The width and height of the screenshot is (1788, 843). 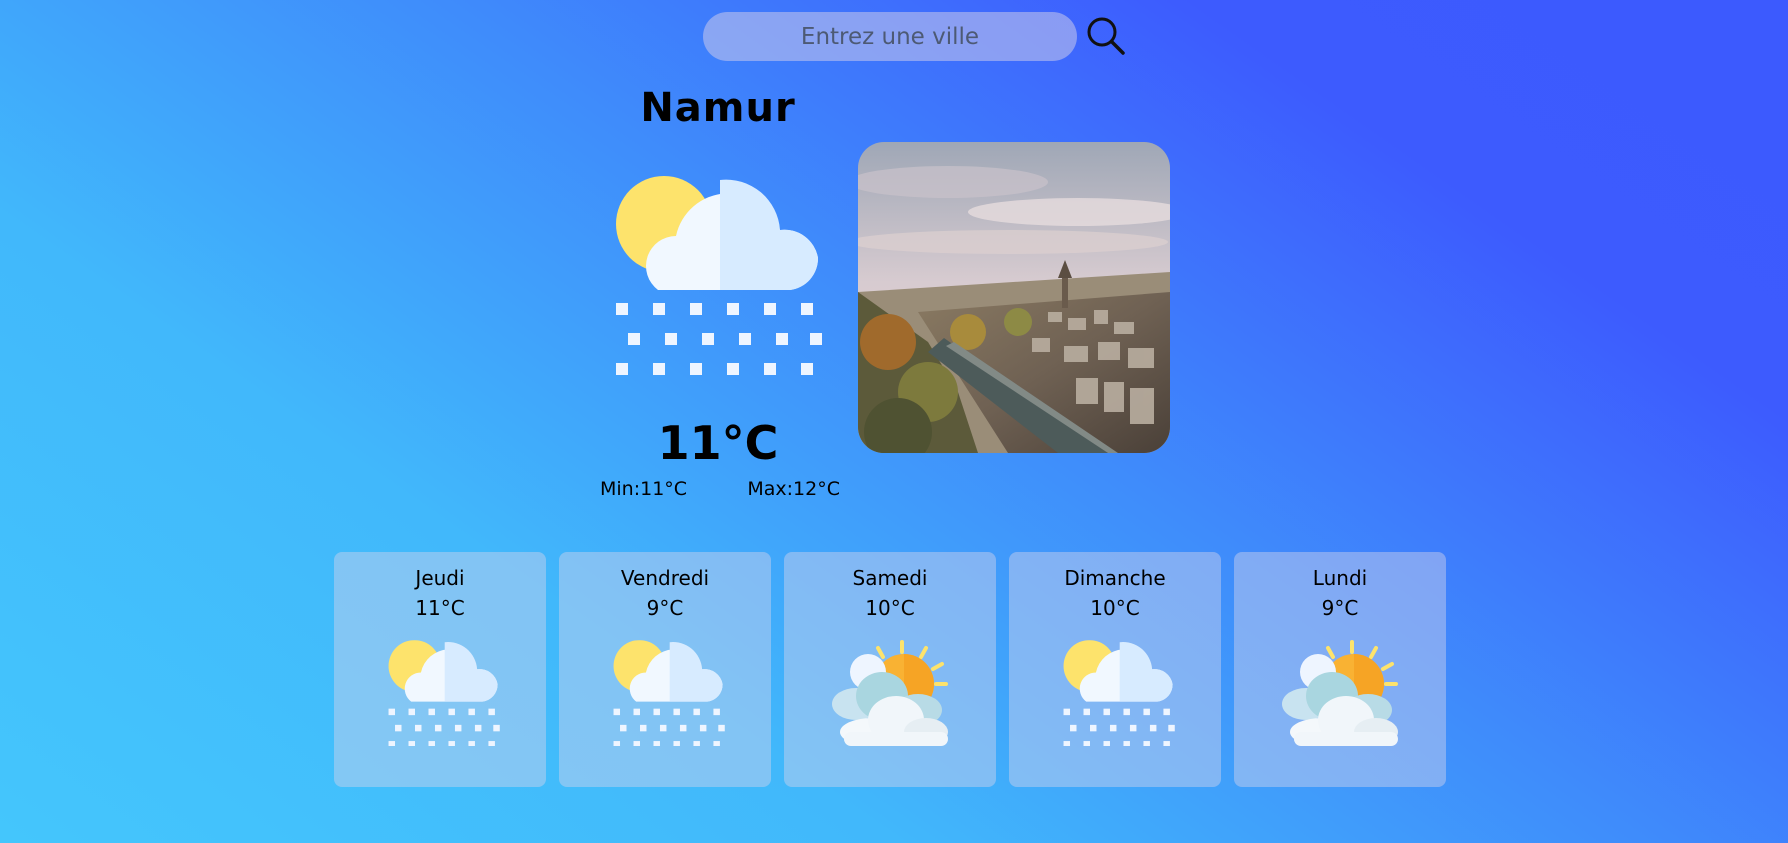 I want to click on forecast-card-jeudi: Jeudi 11°C, so click(x=440, y=669).